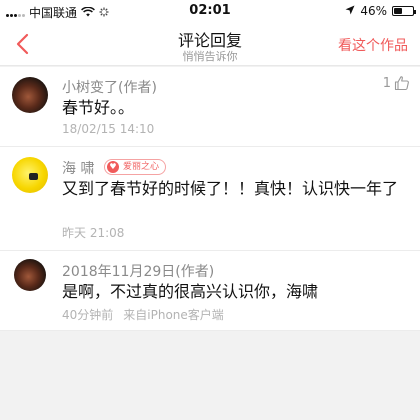 The width and height of the screenshot is (420, 420). What do you see at coordinates (108, 129) in the screenshot?
I see `comment-time: 18/02/15 14:10` at bounding box center [108, 129].